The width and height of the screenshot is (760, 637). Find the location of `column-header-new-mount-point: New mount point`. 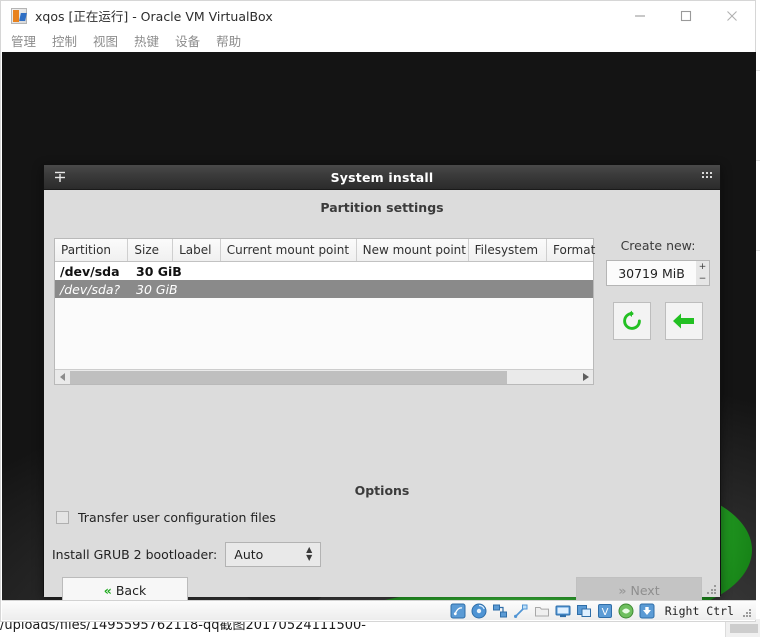

column-header-new-mount-point: New mount point is located at coordinates (413, 250).